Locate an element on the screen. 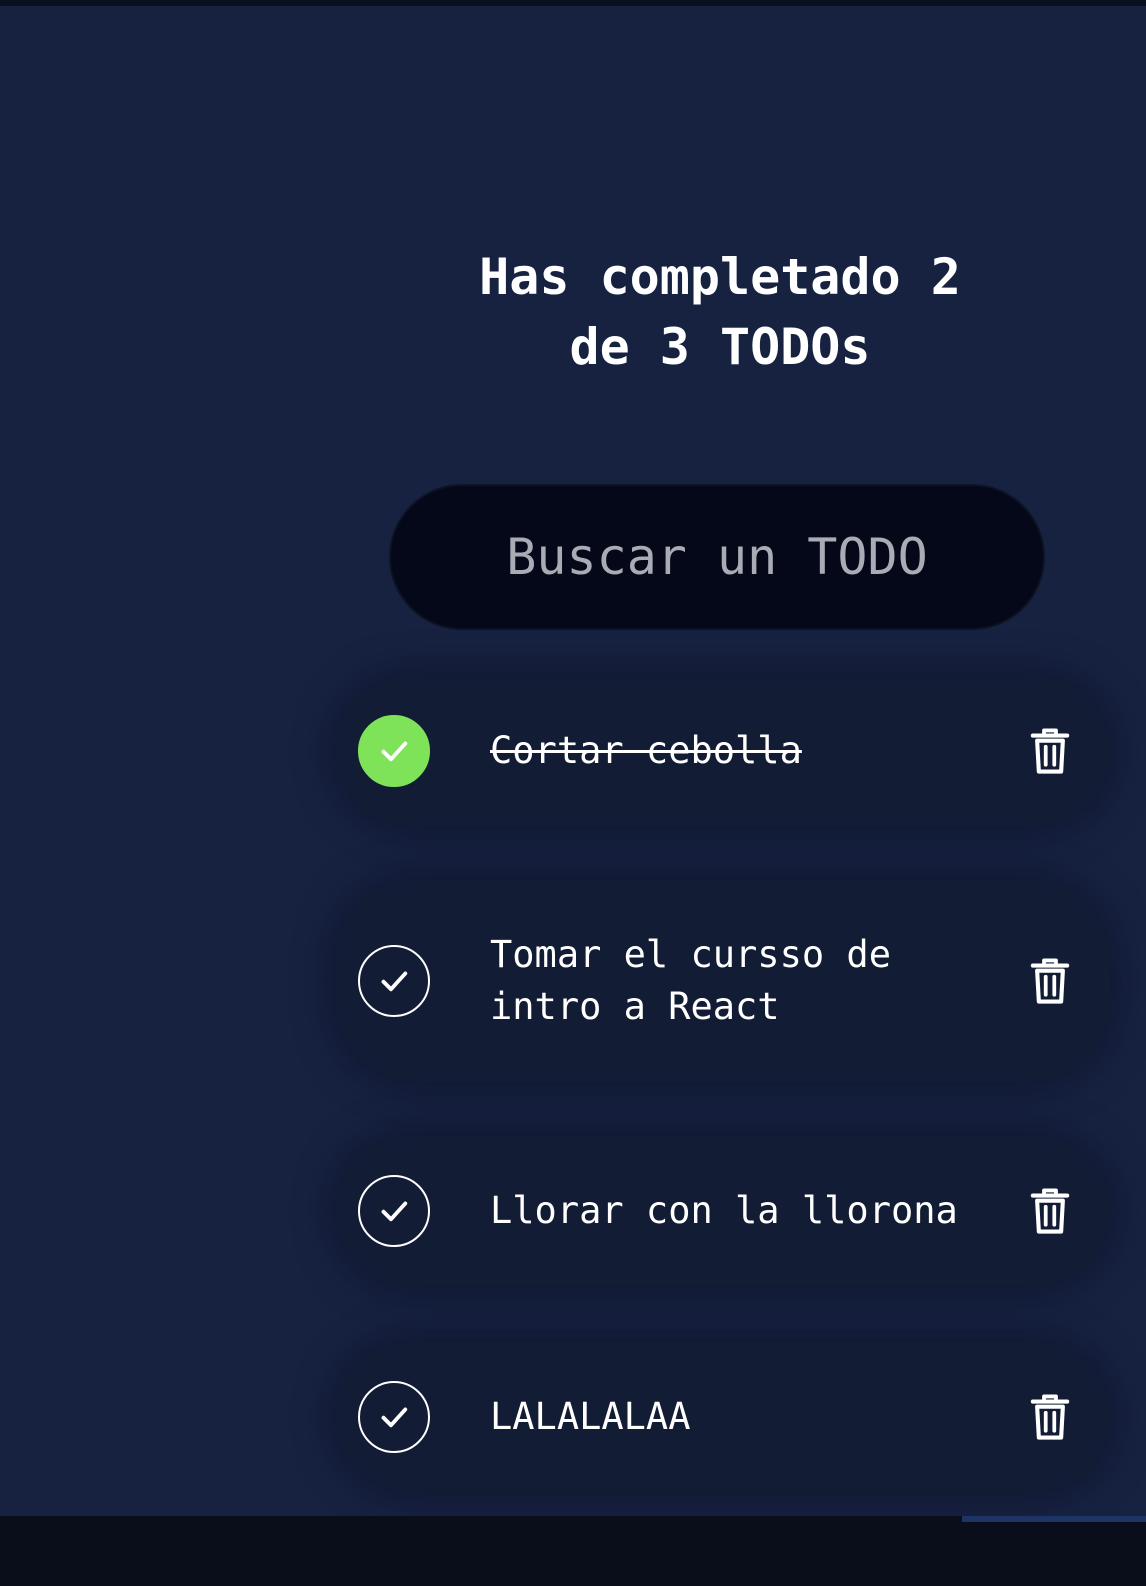 Image resolution: width=1146 pixels, height=1586 pixels. todo-text-line2: intro a React is located at coordinates (635, 1006).